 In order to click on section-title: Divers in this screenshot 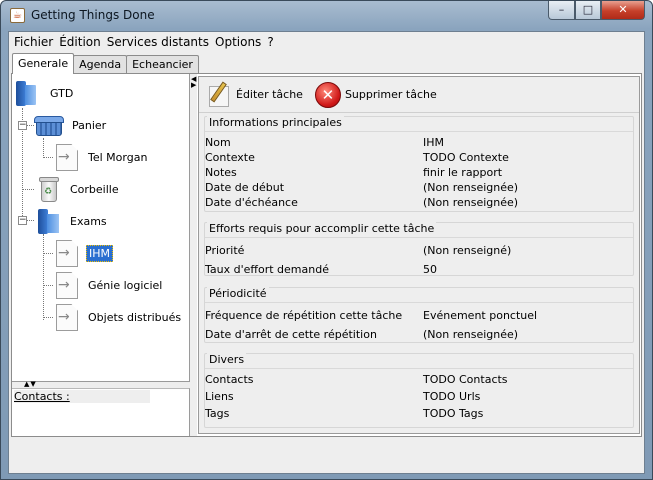, I will do `click(227, 359)`.